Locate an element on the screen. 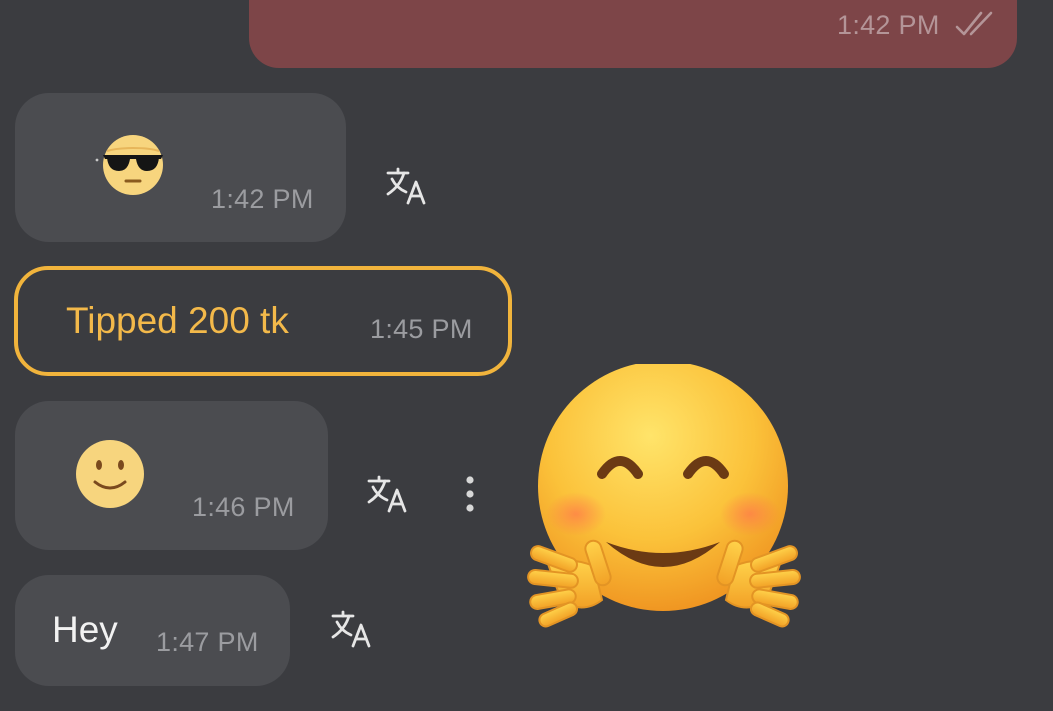  message-time: 1:45 PM is located at coordinates (421, 329).